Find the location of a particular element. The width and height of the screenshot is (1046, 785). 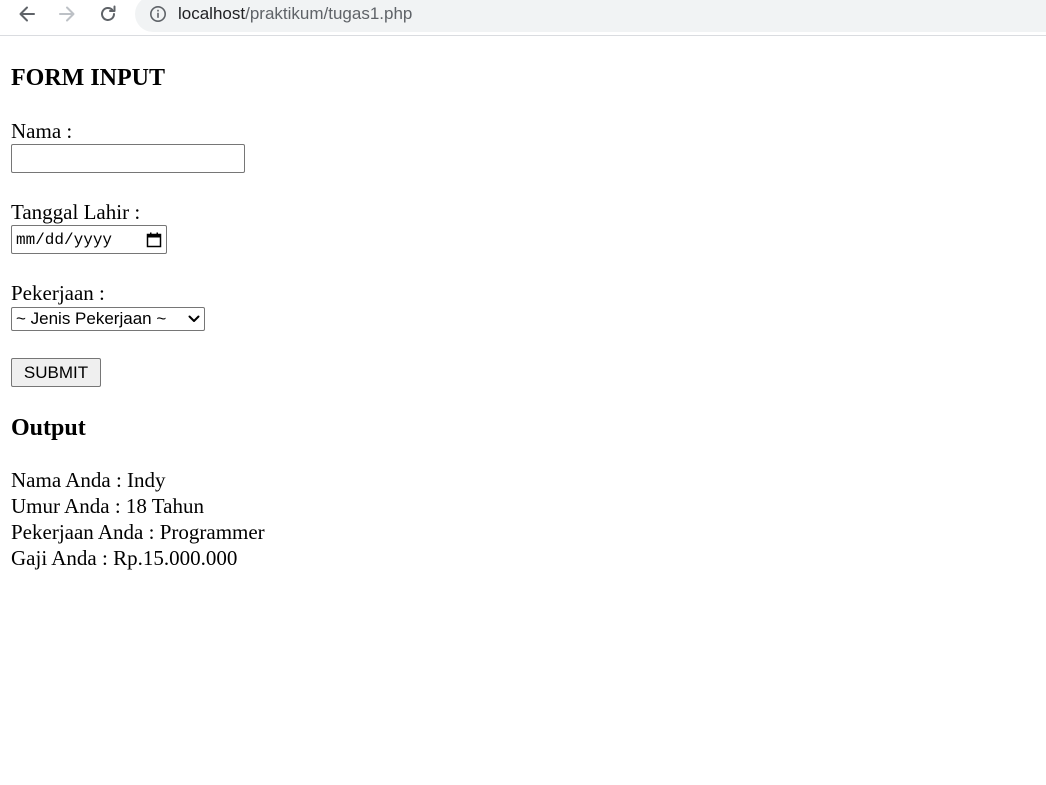

forward-button is located at coordinates (67, 14).